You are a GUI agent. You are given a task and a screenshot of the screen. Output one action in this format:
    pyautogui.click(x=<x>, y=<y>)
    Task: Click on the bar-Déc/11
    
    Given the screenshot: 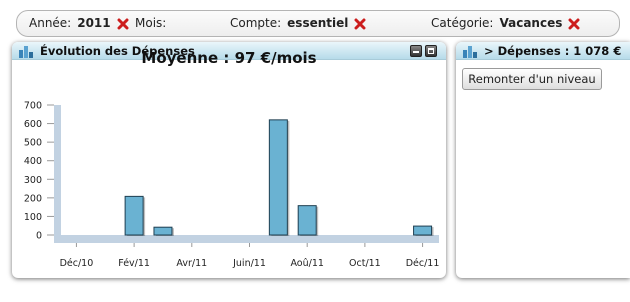 What is the action you would take?
    pyautogui.click(x=423, y=230)
    